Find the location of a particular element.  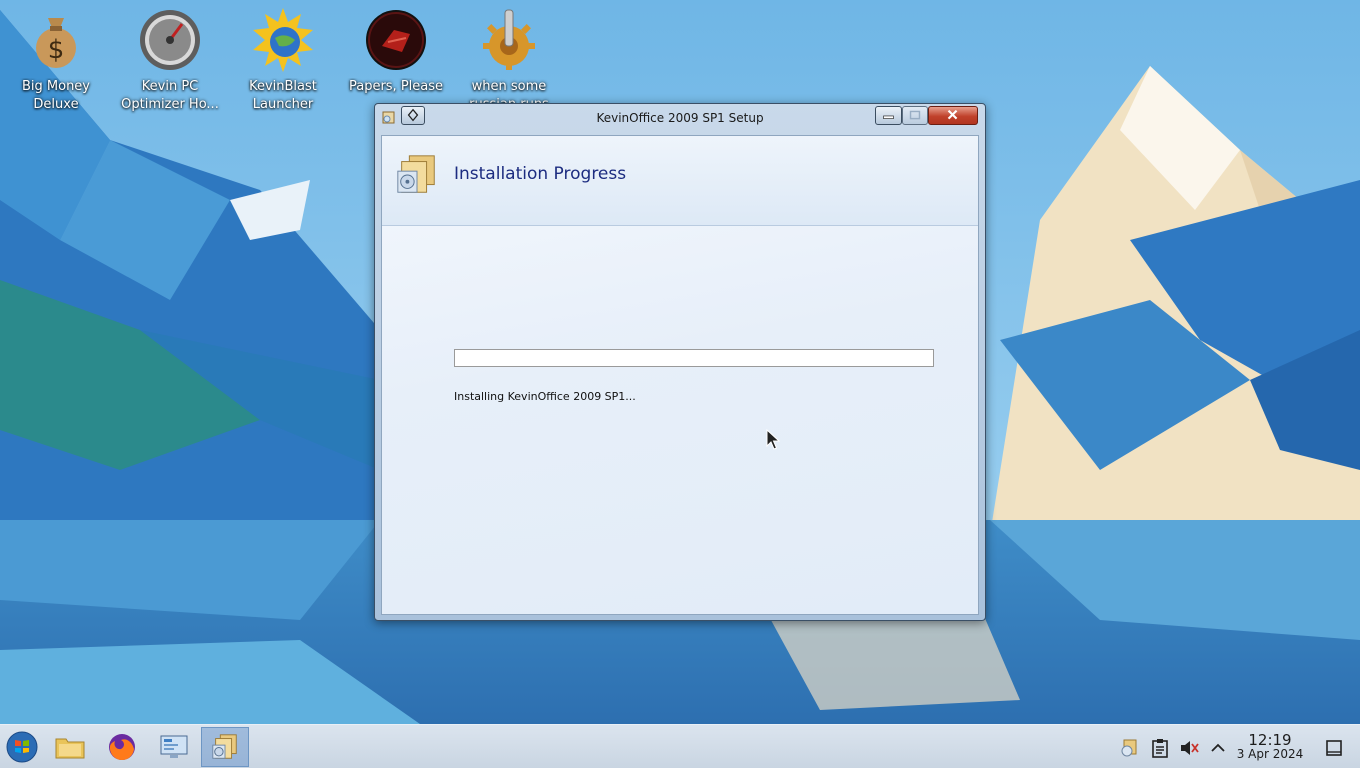

maximize-button is located at coordinates (915, 115).